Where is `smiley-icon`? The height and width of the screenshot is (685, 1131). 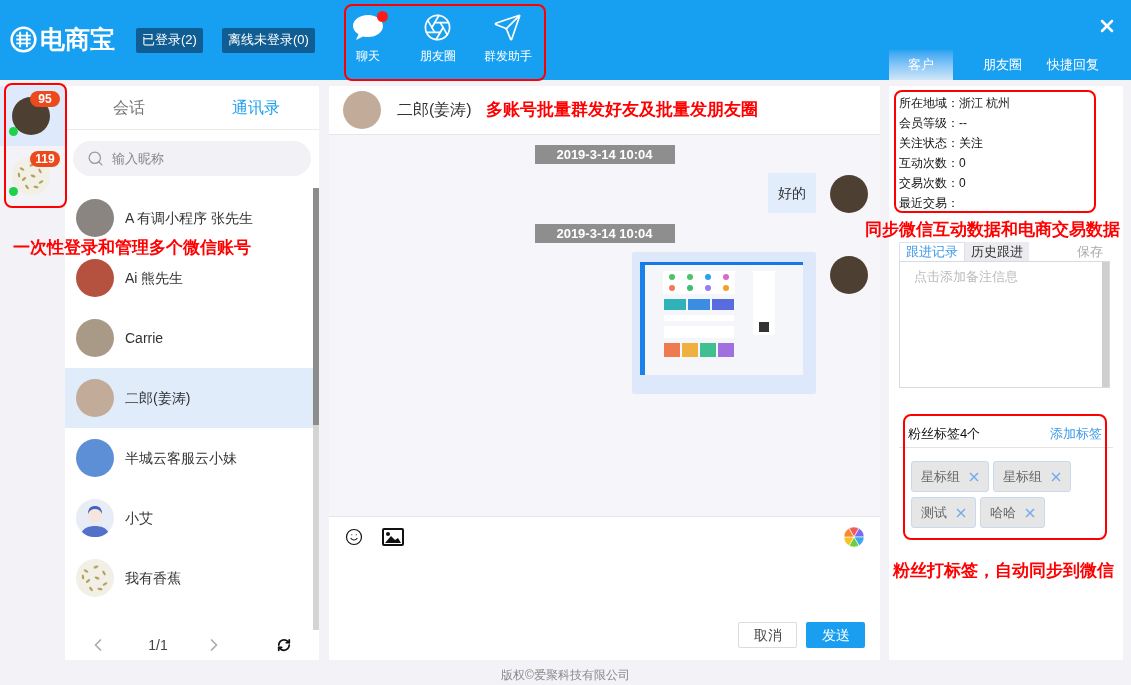 smiley-icon is located at coordinates (354, 537).